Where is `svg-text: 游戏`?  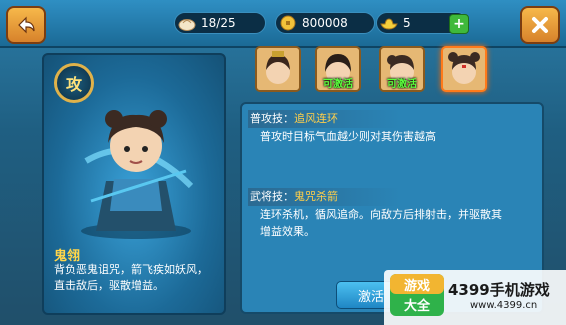
svg-text: 游戏 is located at coordinates (417, 286).